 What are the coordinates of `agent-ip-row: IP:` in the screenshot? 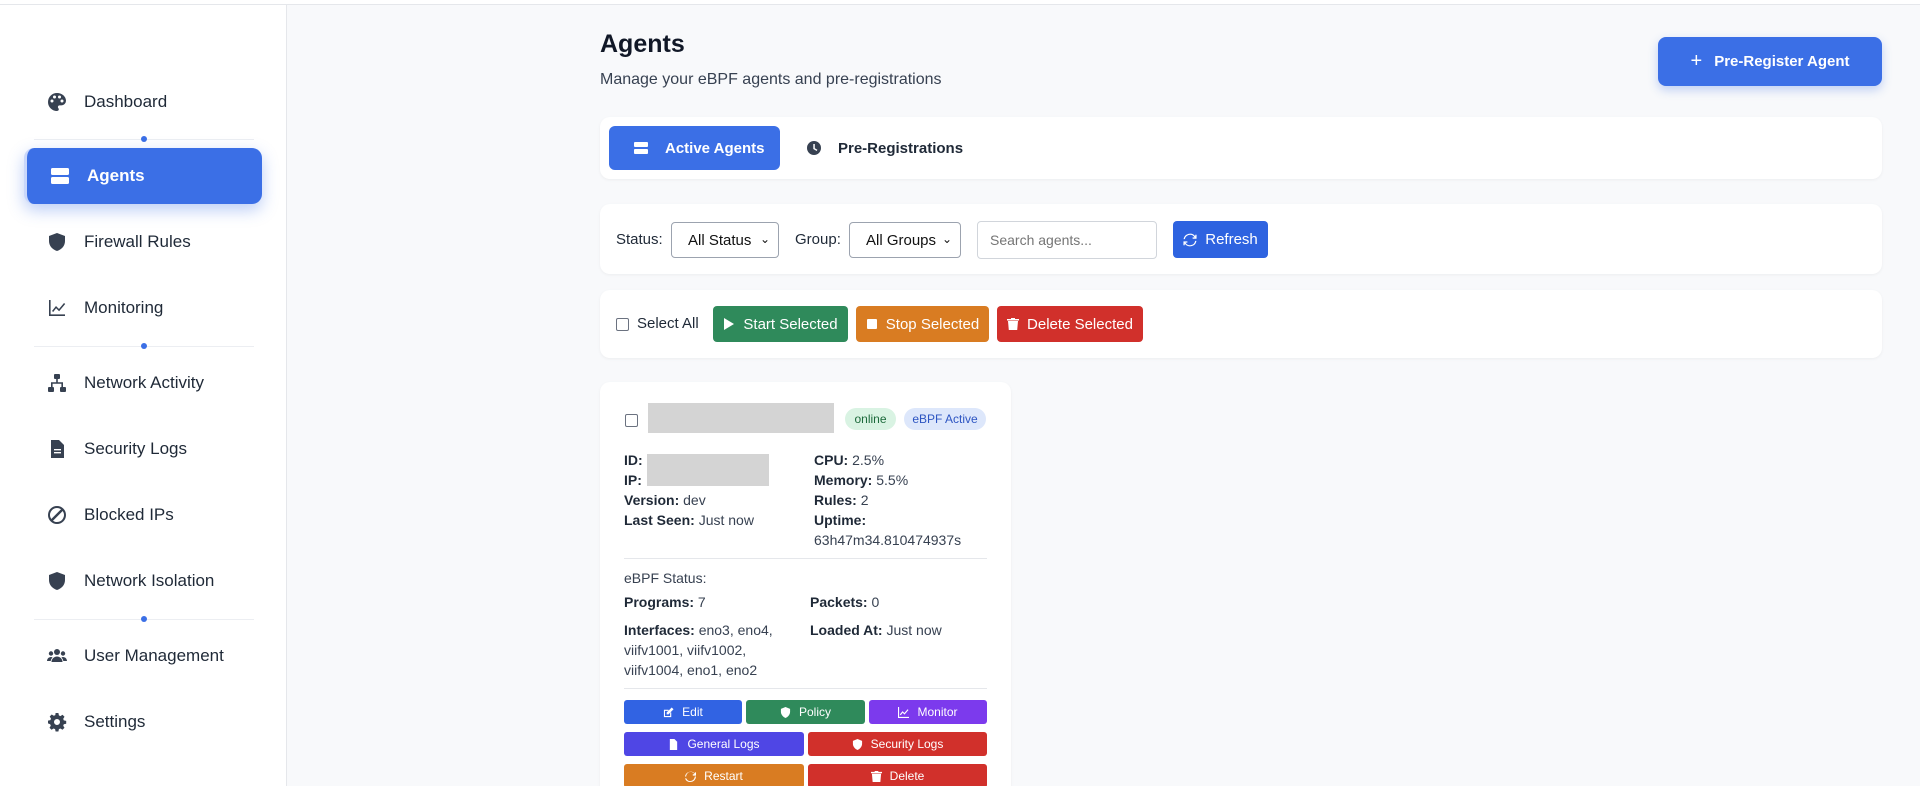 It's located at (633, 480).